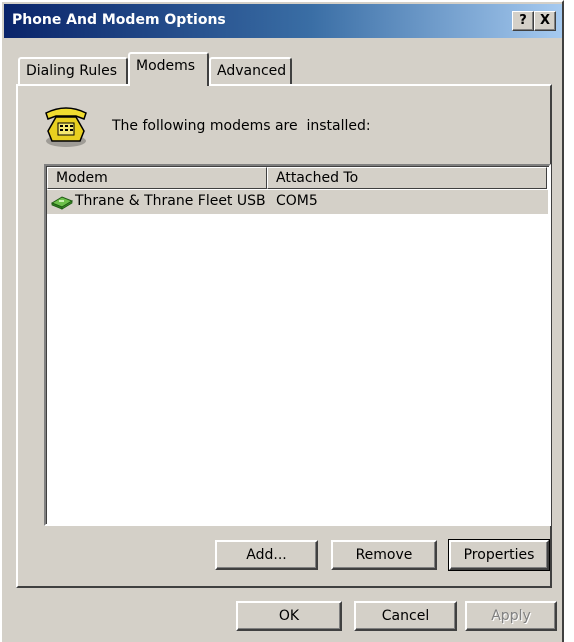  I want to click on properties-button: Properties, so click(499, 555).